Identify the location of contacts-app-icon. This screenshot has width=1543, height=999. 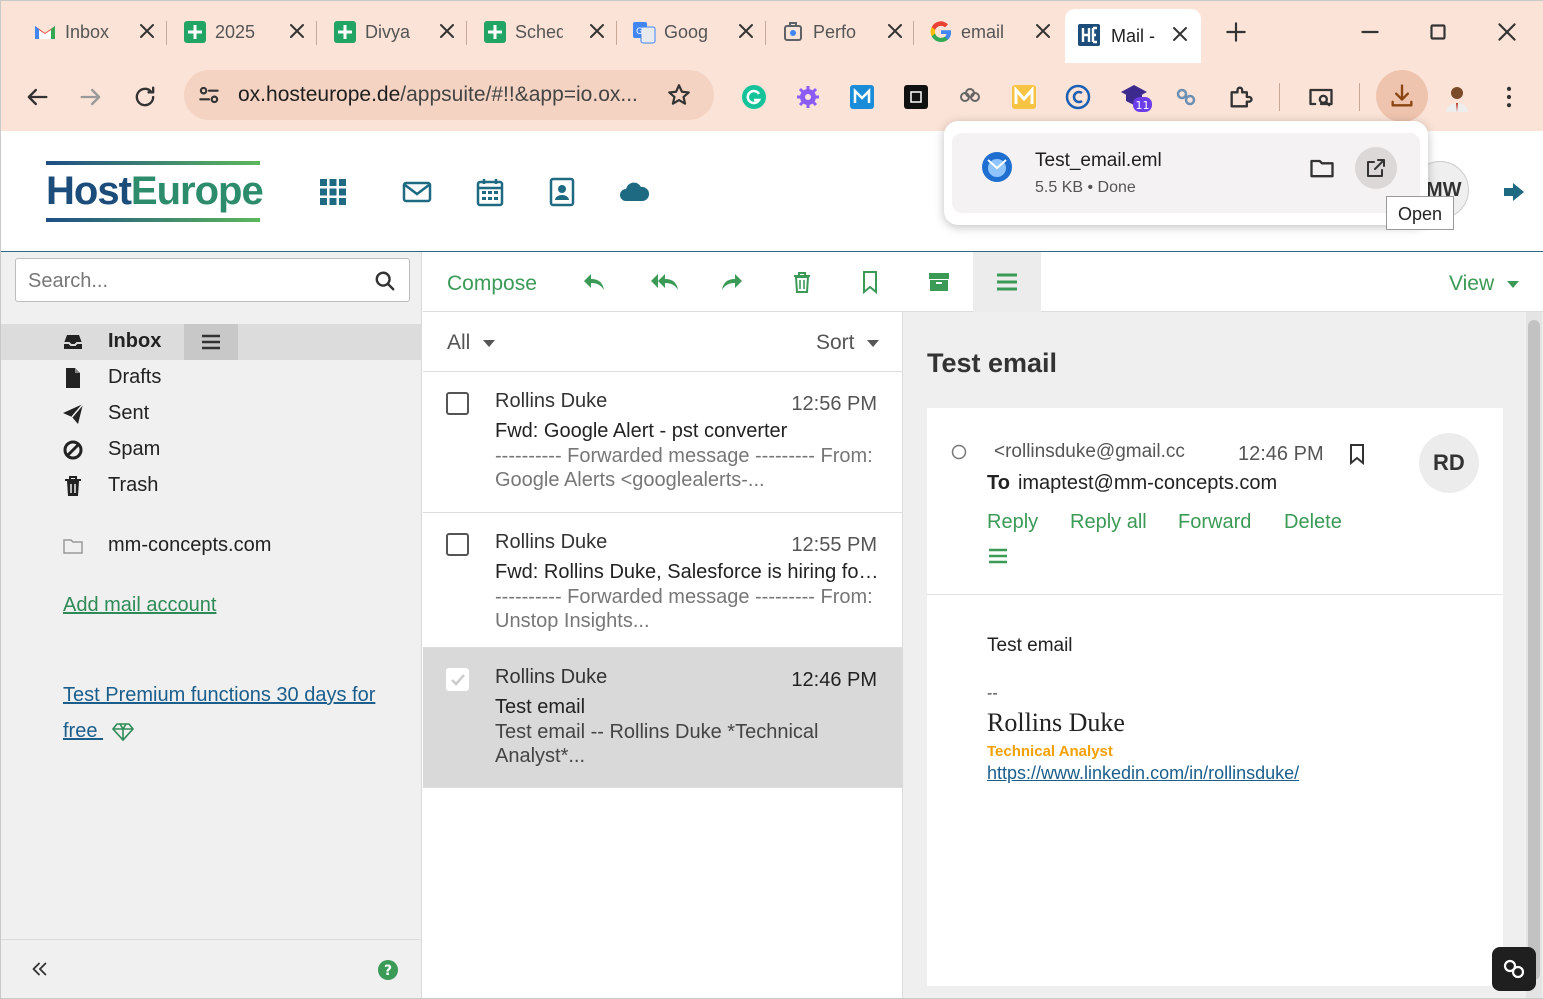
(562, 192).